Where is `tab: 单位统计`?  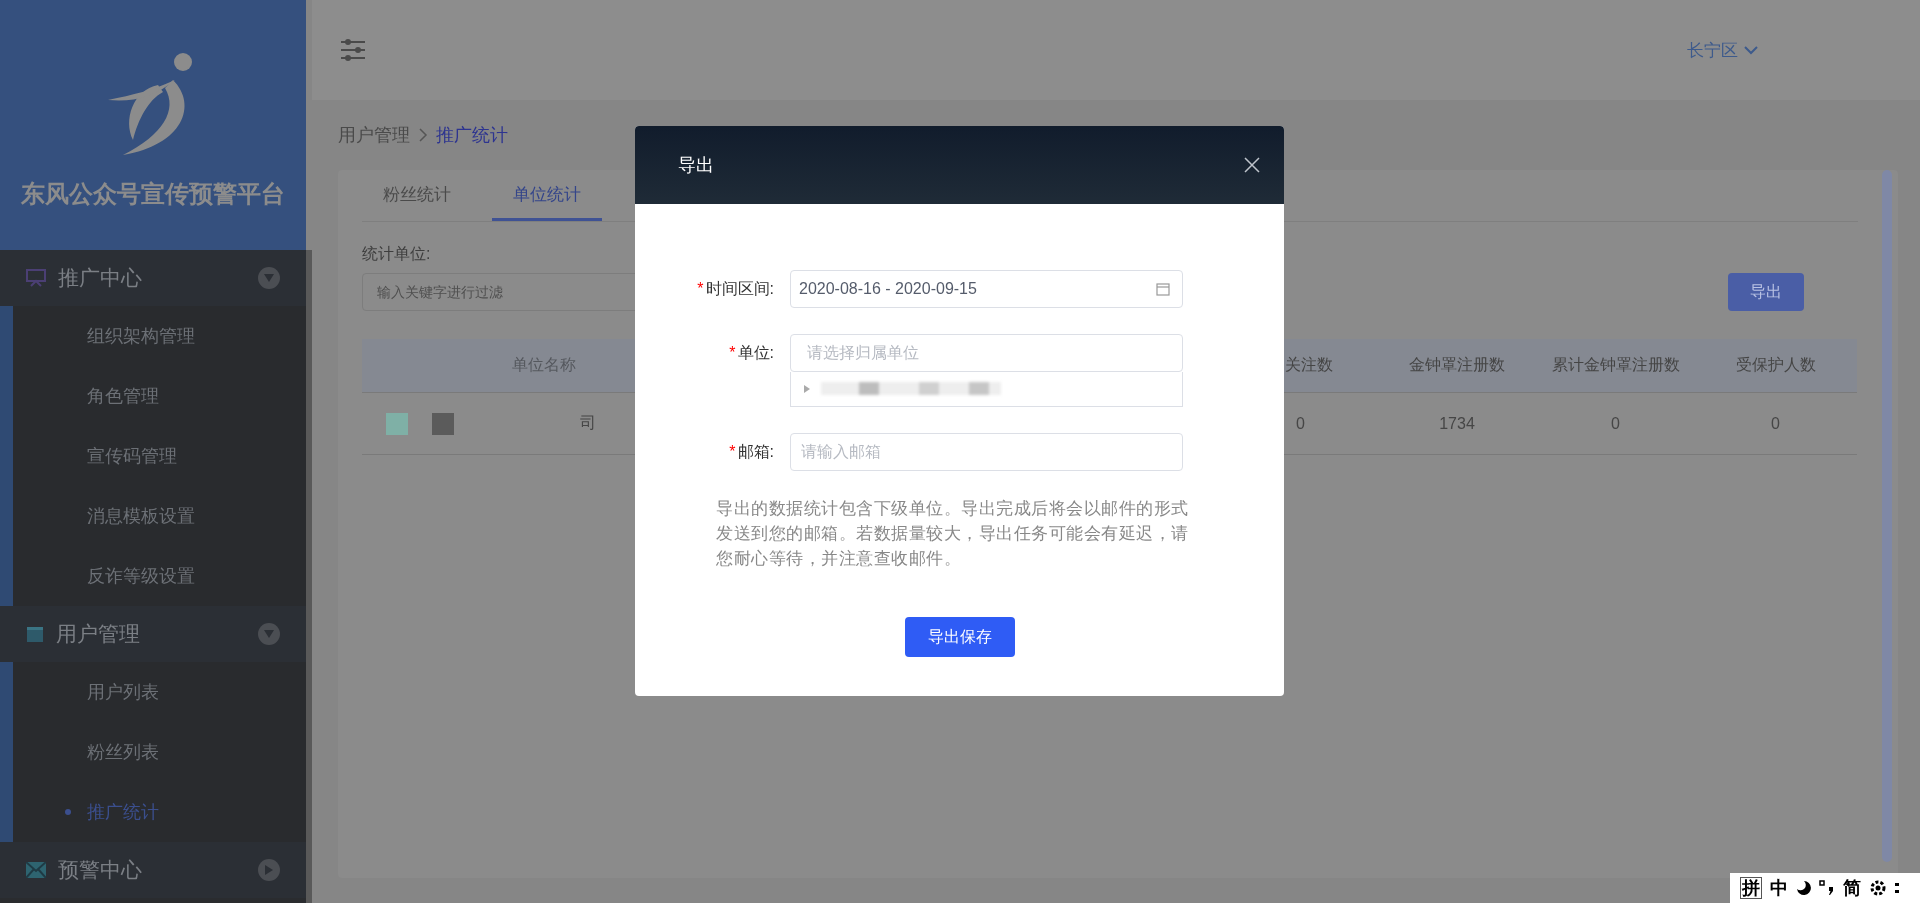
tab: 单位统计 is located at coordinates (547, 195).